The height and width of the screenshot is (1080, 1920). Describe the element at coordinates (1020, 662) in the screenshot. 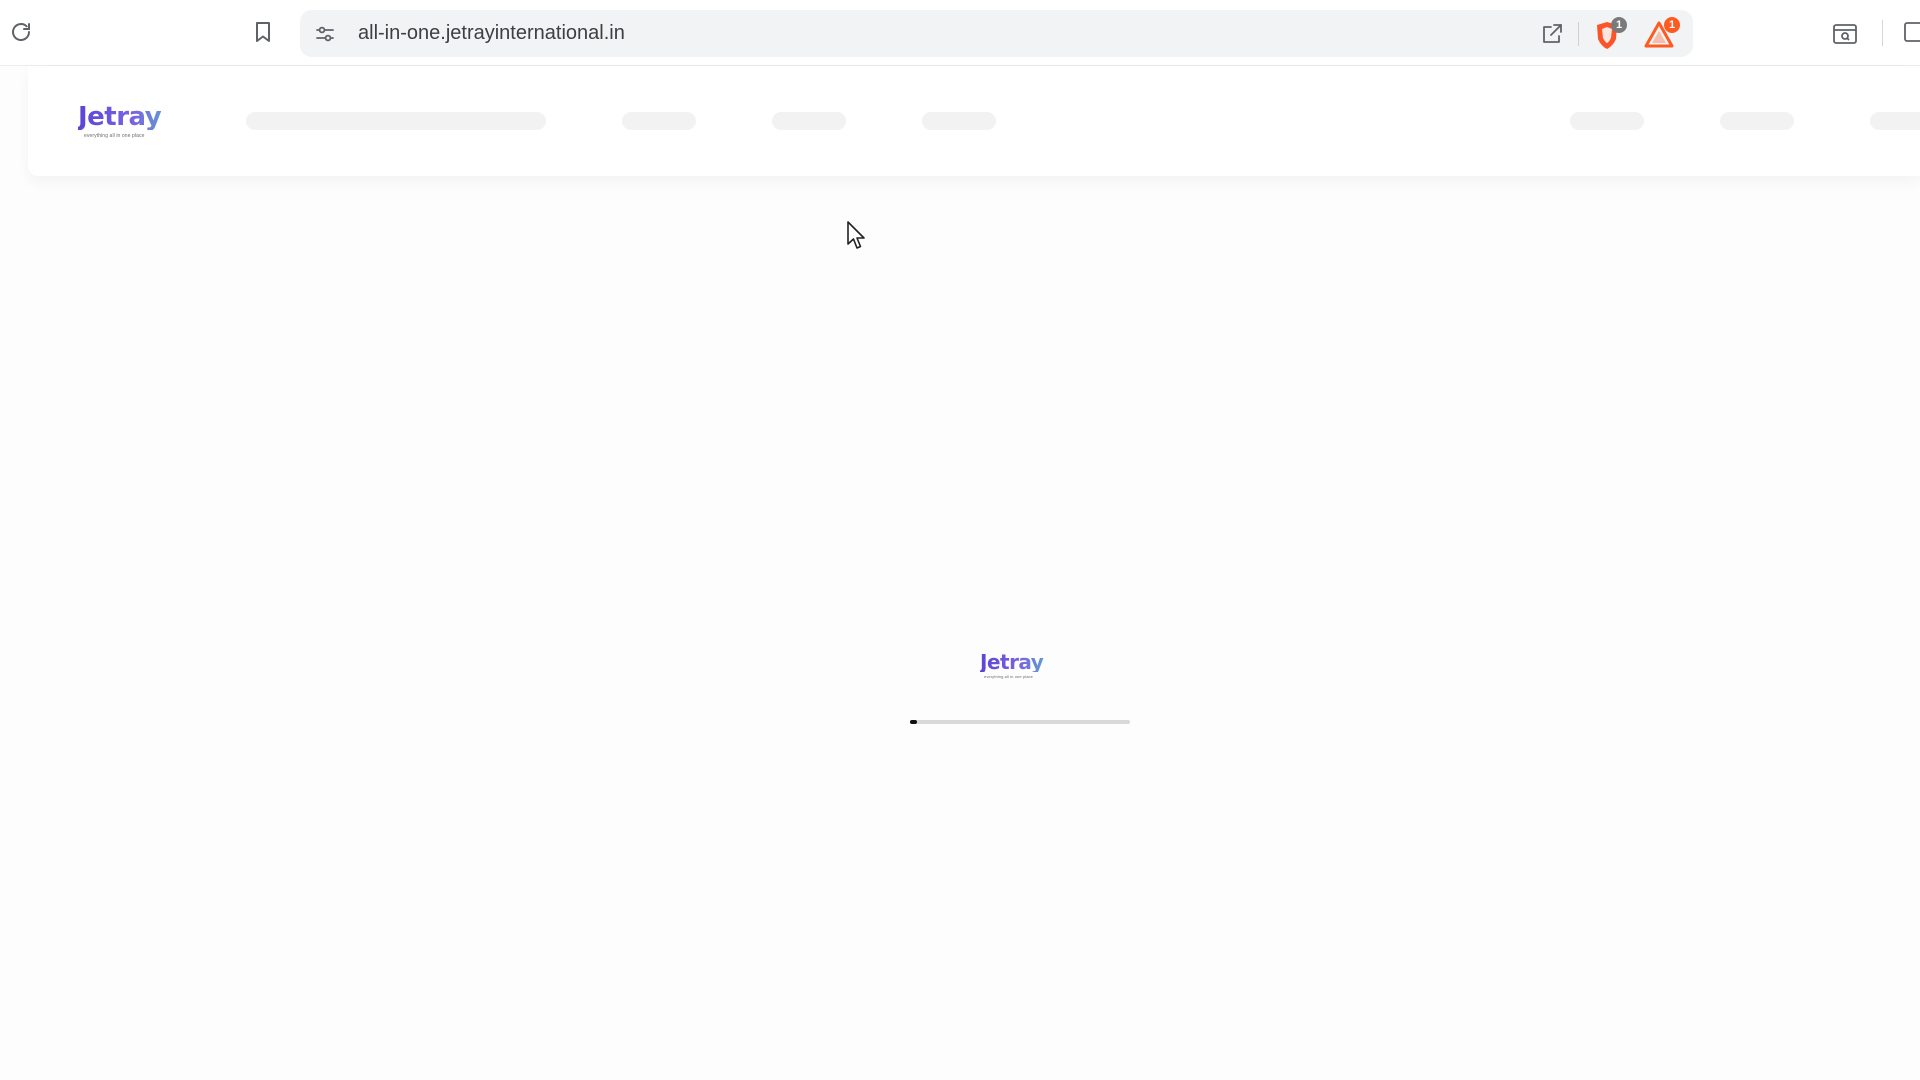

I see `loader-logo-text: Jetray` at that location.